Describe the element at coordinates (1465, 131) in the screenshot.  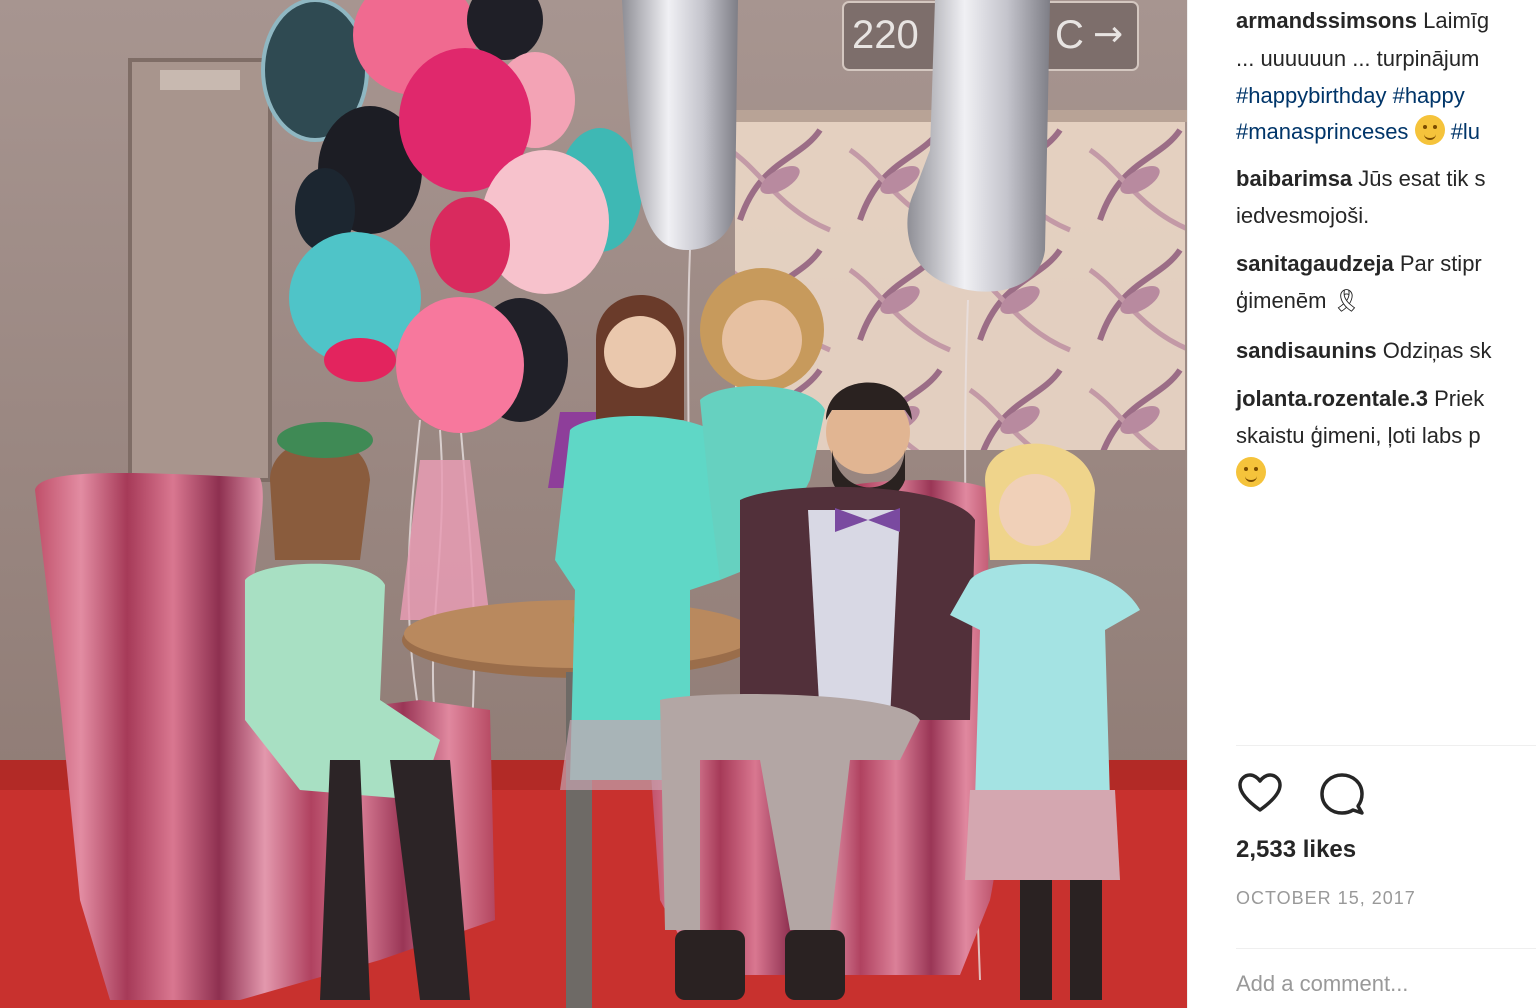
I see `hashtag-link: #lu` at that location.